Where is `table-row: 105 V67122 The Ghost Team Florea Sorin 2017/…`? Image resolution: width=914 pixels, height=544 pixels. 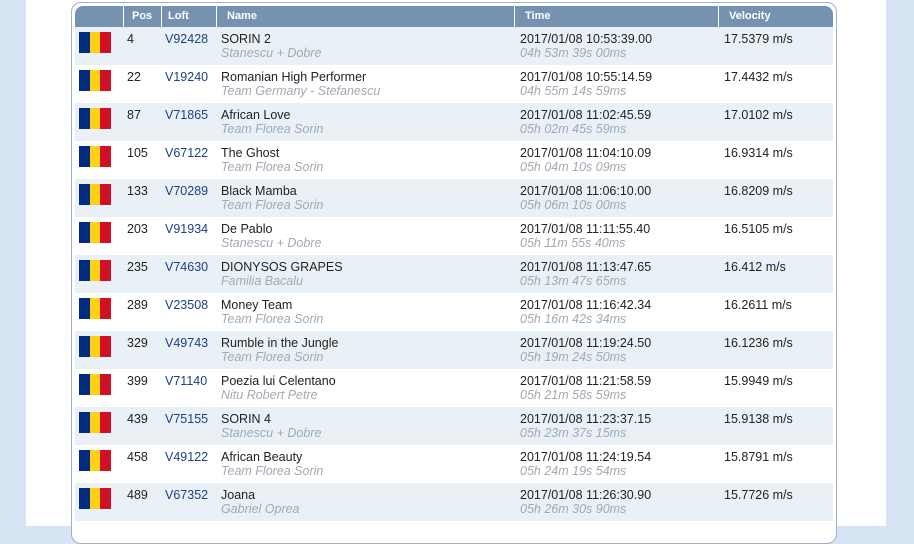
table-row: 105 V67122 The Ghost Team Florea Sorin 2017/… is located at coordinates (454, 160).